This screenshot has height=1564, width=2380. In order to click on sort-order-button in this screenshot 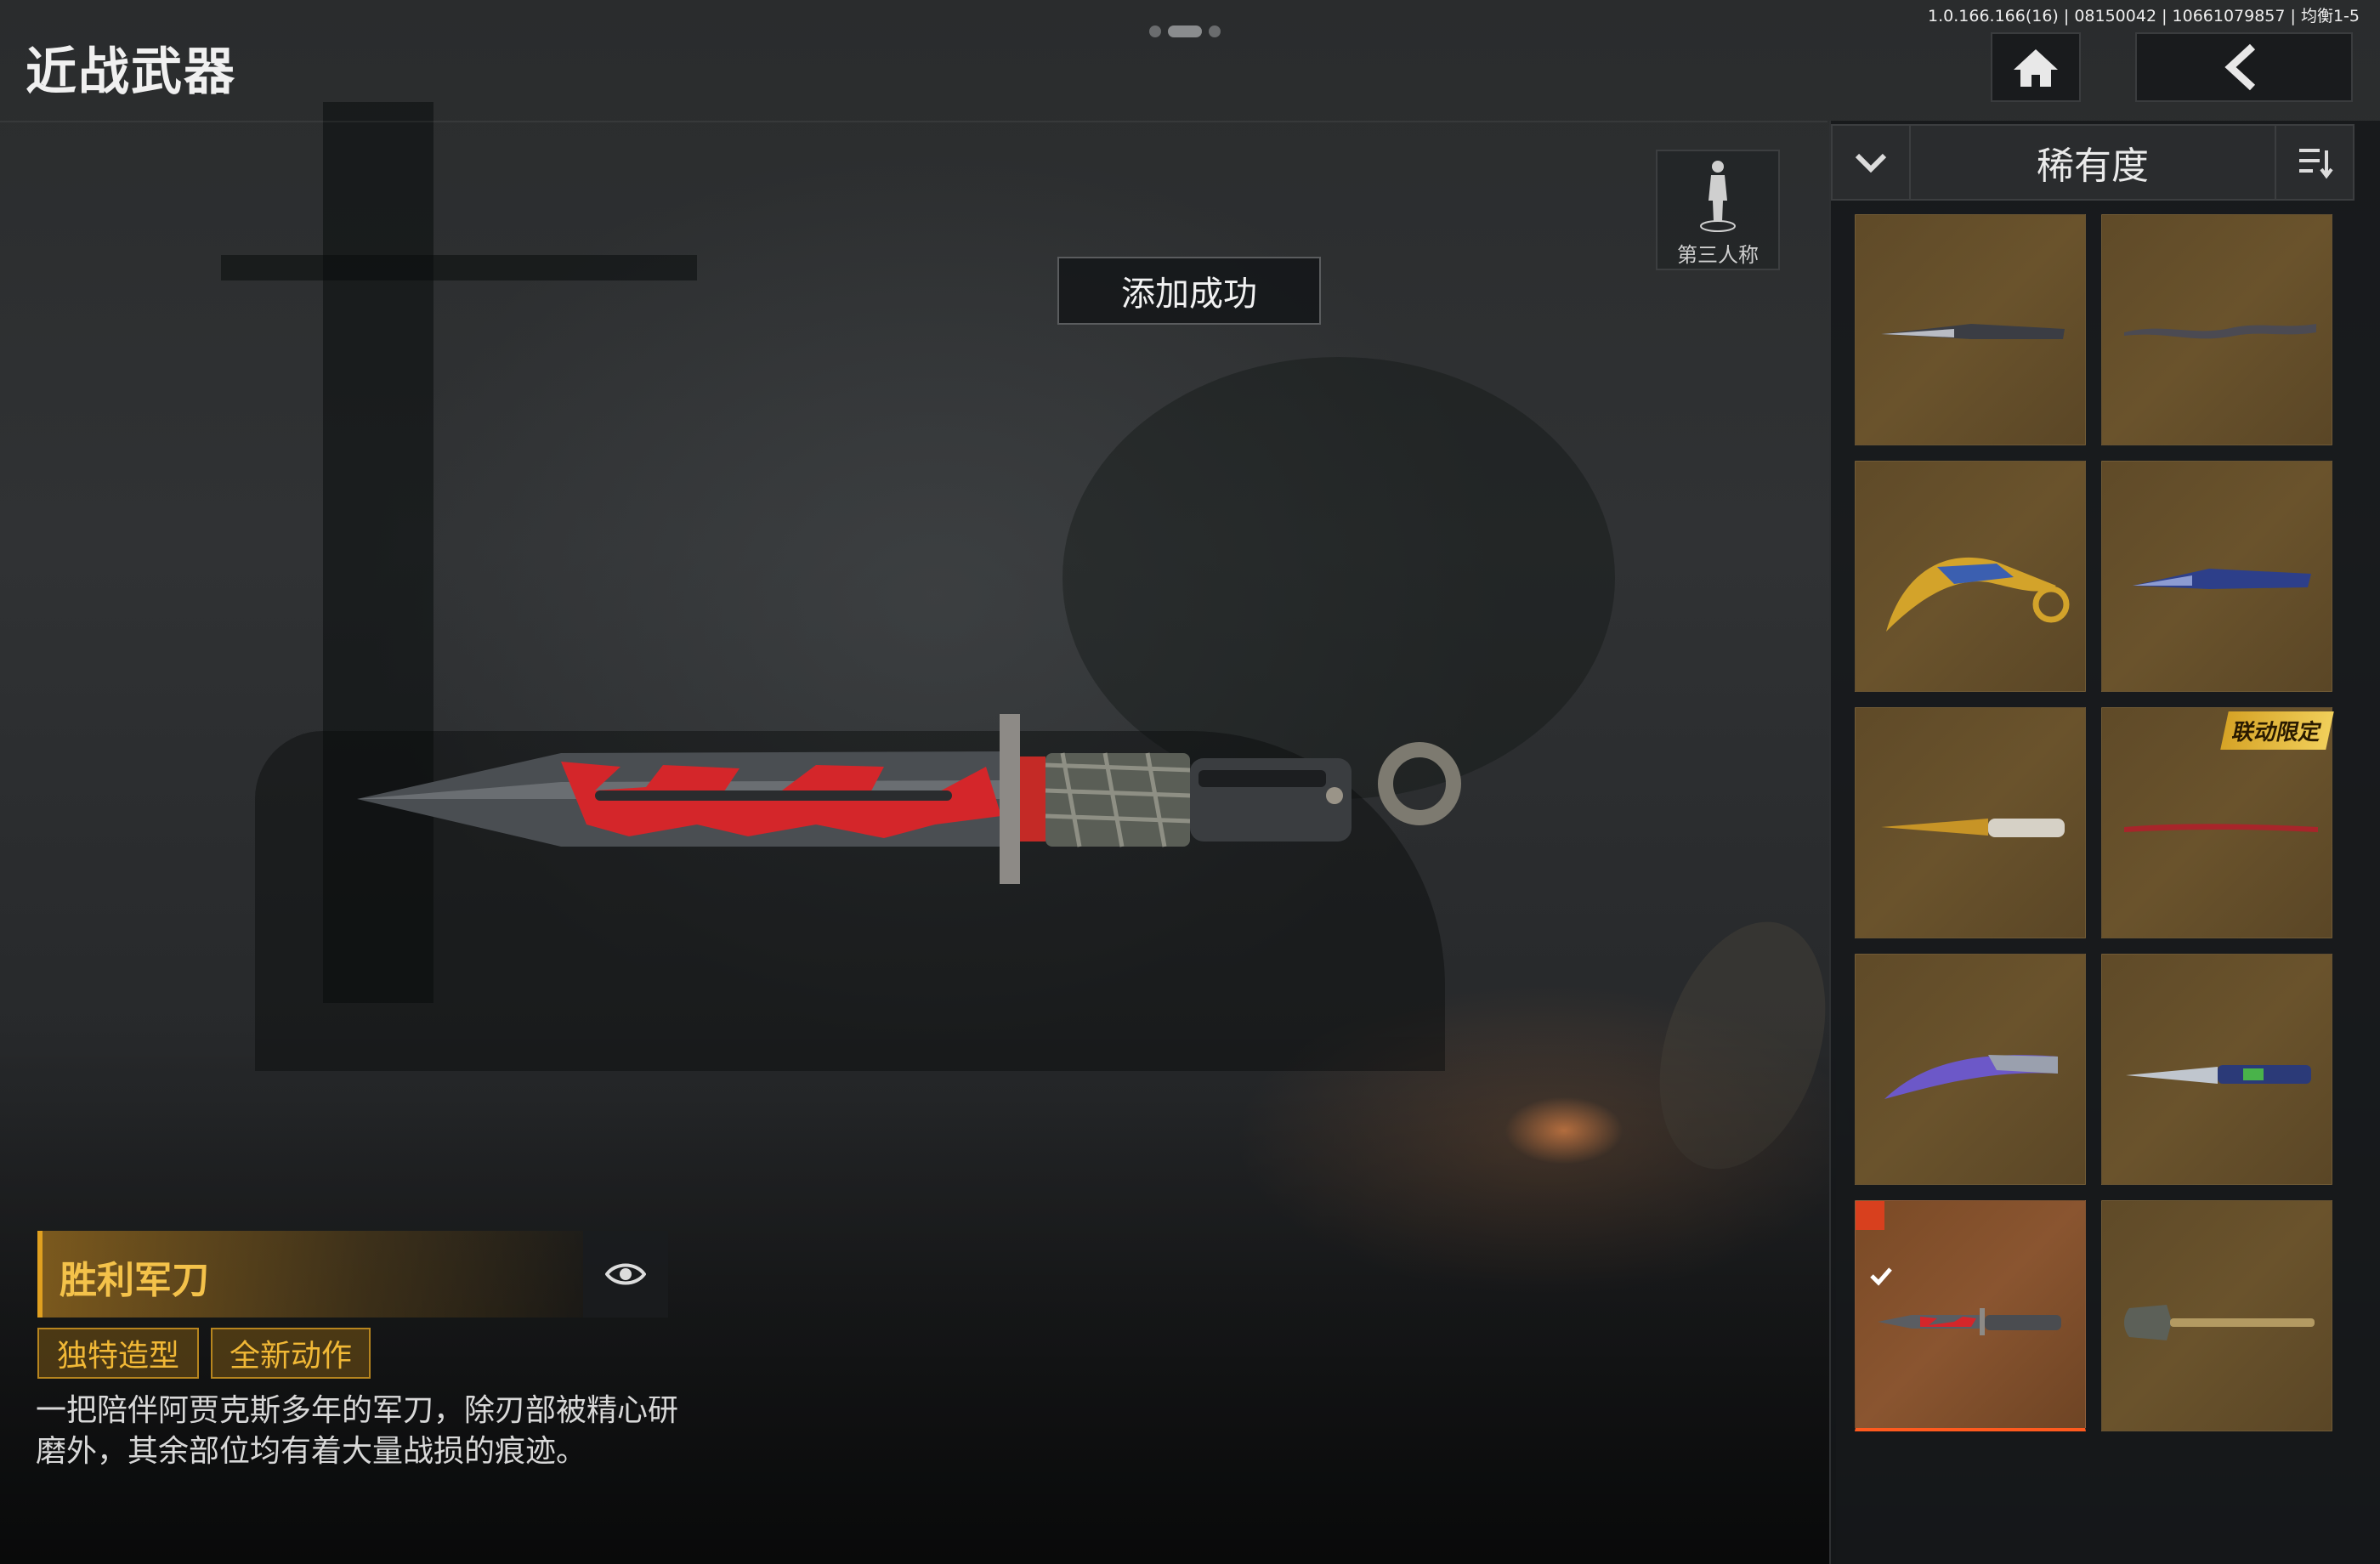, I will do `click(2314, 162)`.